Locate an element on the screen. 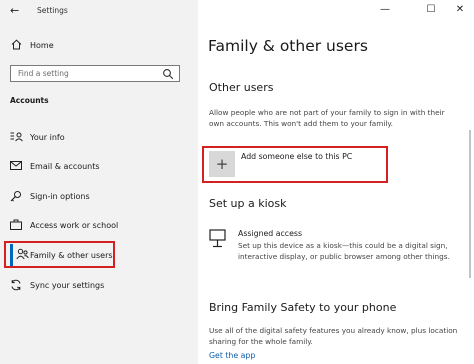  key-icon is located at coordinates (15, 196).